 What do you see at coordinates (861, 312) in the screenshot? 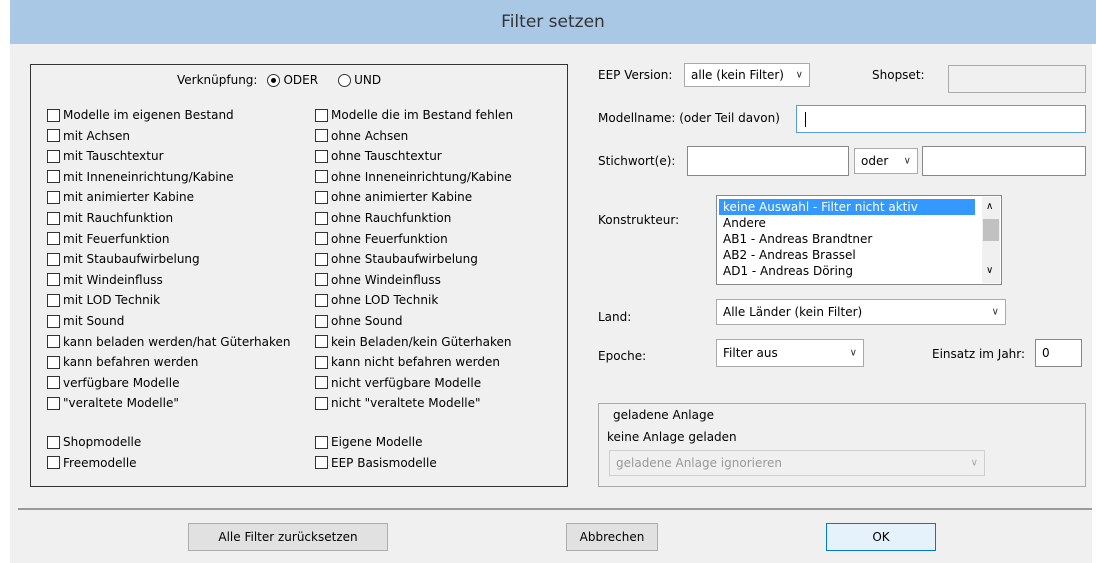
I see `land-select: Alle Länder (kein Filter) ∨` at bounding box center [861, 312].